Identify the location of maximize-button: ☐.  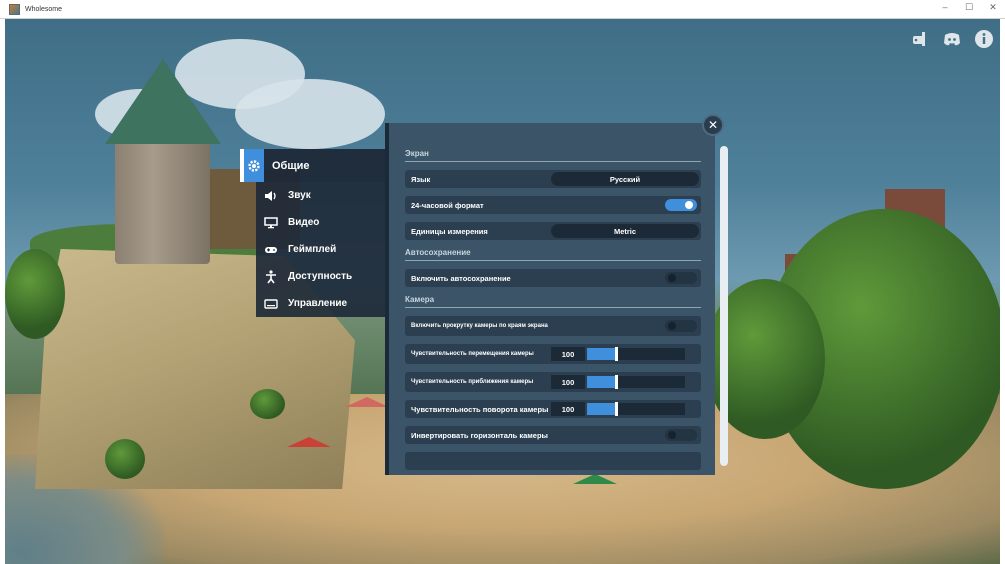
(969, 7).